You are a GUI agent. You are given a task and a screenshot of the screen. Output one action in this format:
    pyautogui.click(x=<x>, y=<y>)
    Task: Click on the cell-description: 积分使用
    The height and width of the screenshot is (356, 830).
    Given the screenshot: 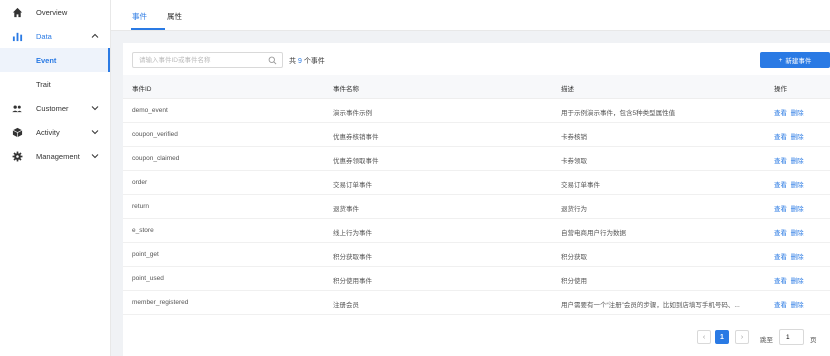 What is the action you would take?
    pyautogui.click(x=574, y=281)
    